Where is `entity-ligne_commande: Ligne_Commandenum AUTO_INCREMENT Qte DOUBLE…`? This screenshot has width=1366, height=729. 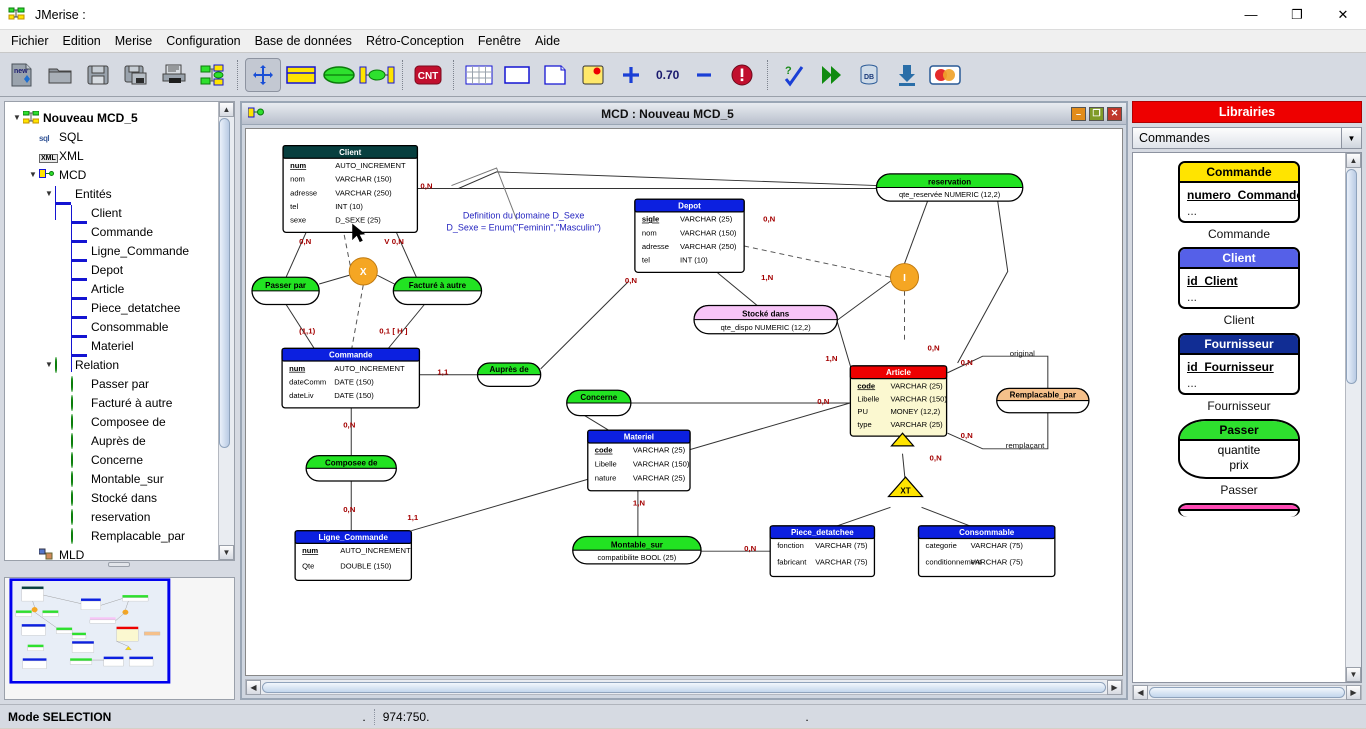 entity-ligne_commande: Ligne_Commandenum AUTO_INCREMENT Qte DOUBLE… is located at coordinates (353, 556).